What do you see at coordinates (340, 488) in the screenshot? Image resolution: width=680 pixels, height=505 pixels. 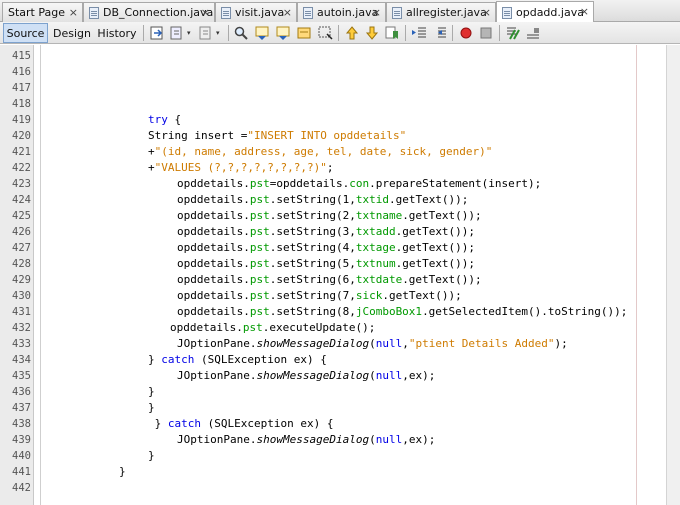 I see `code-line: 442` at bounding box center [340, 488].